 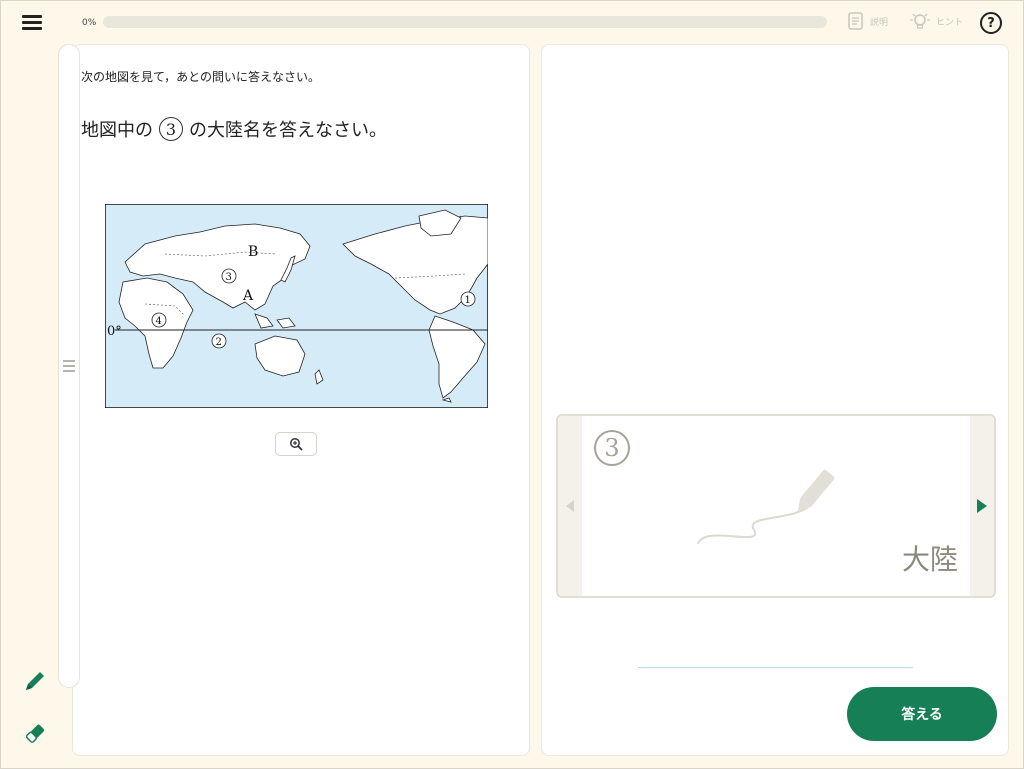 What do you see at coordinates (253, 252) in the screenshot?
I see `map-label-B: B` at bounding box center [253, 252].